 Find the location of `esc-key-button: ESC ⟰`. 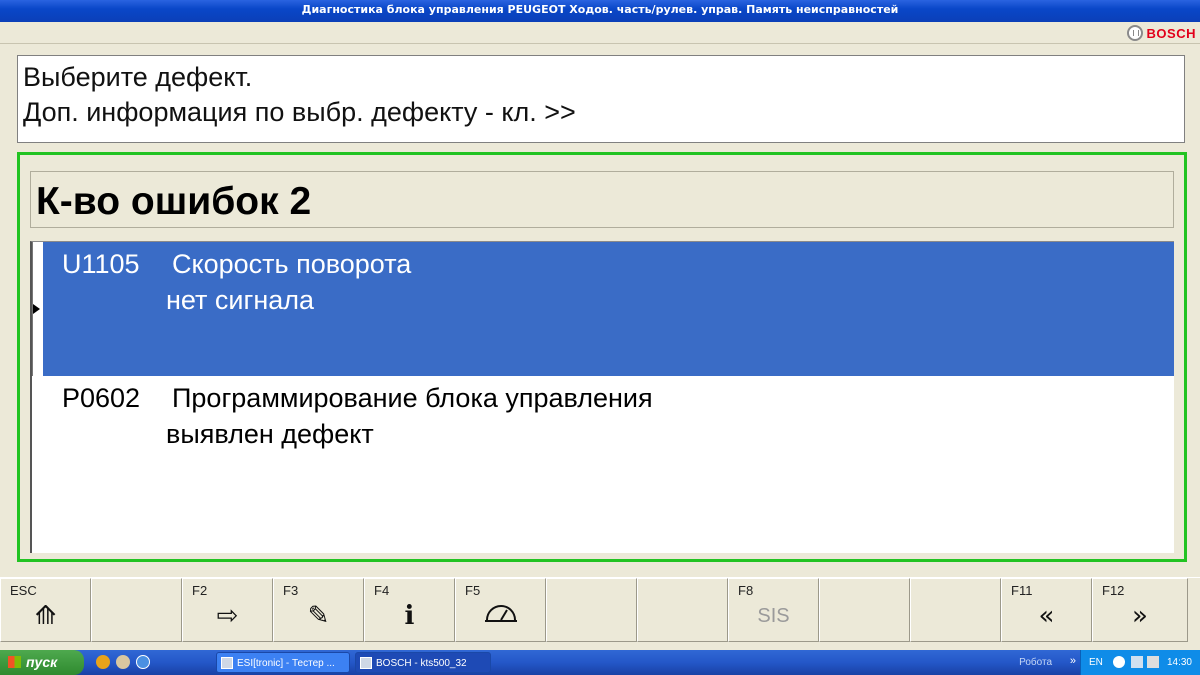

esc-key-button: ESC ⟰ is located at coordinates (45, 610).